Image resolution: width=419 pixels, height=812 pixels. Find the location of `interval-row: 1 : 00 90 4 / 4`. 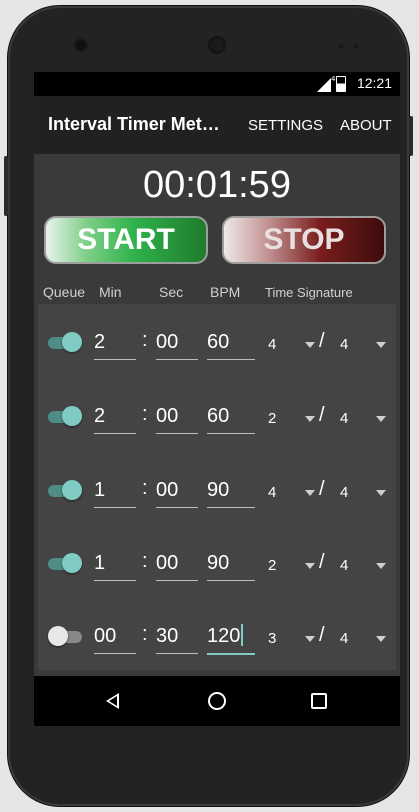

interval-row: 1 : 00 90 4 / 4 is located at coordinates (217, 491).